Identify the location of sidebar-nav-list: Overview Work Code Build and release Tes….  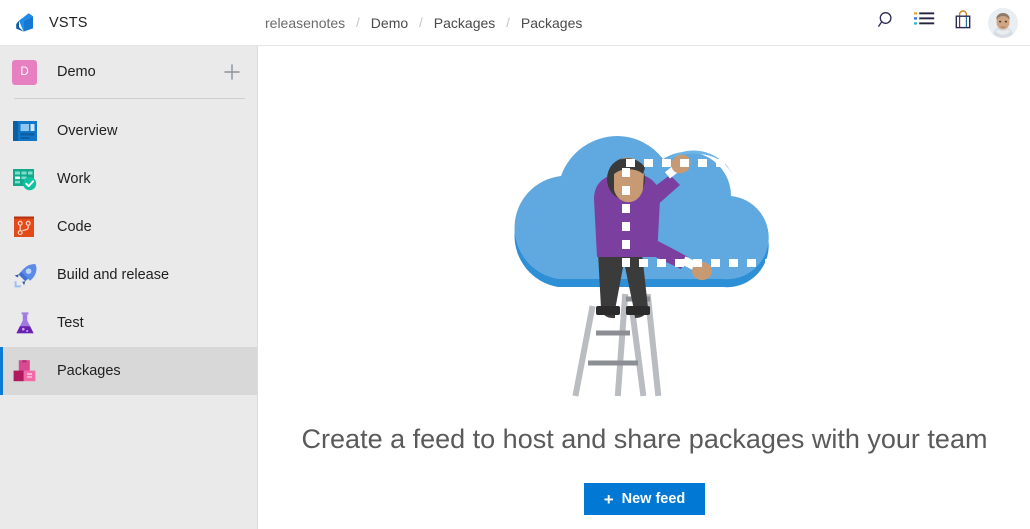
(128, 247).